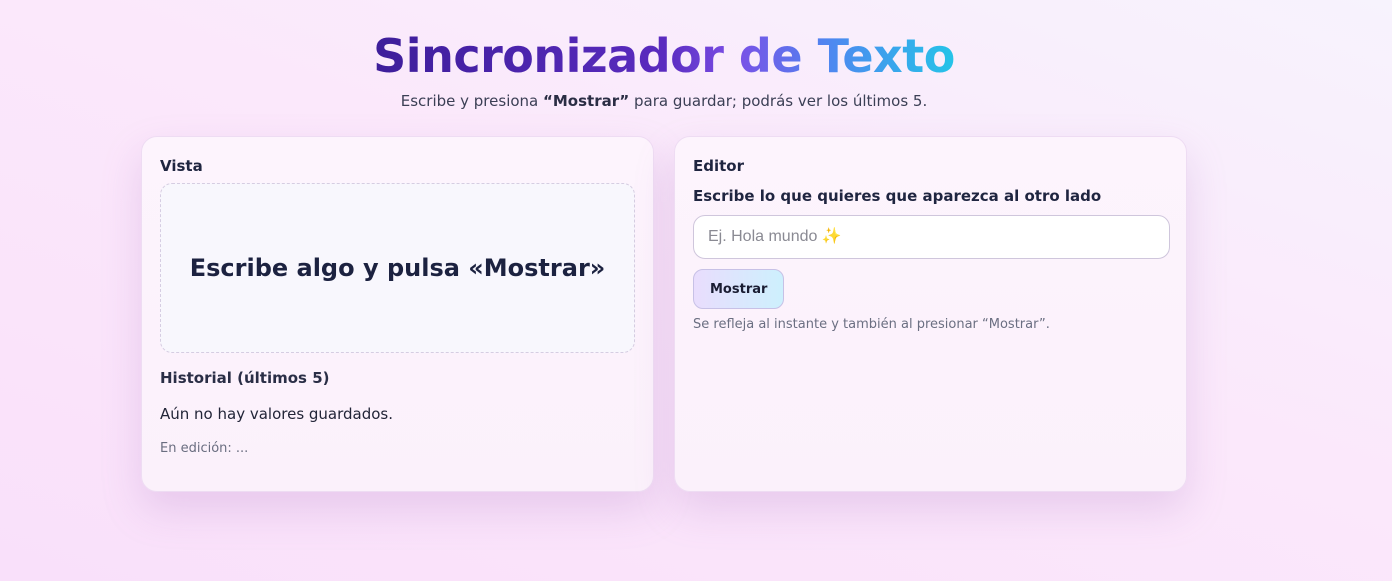  What do you see at coordinates (472, 101) in the screenshot?
I see `subtitle-text-start: Escribe y presiona` at bounding box center [472, 101].